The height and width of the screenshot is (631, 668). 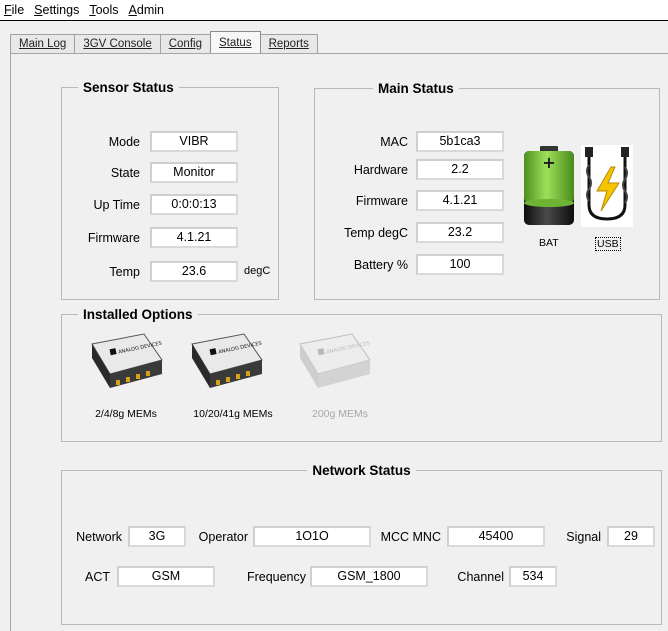 I want to click on usb-caption: USB, so click(x=608, y=244).